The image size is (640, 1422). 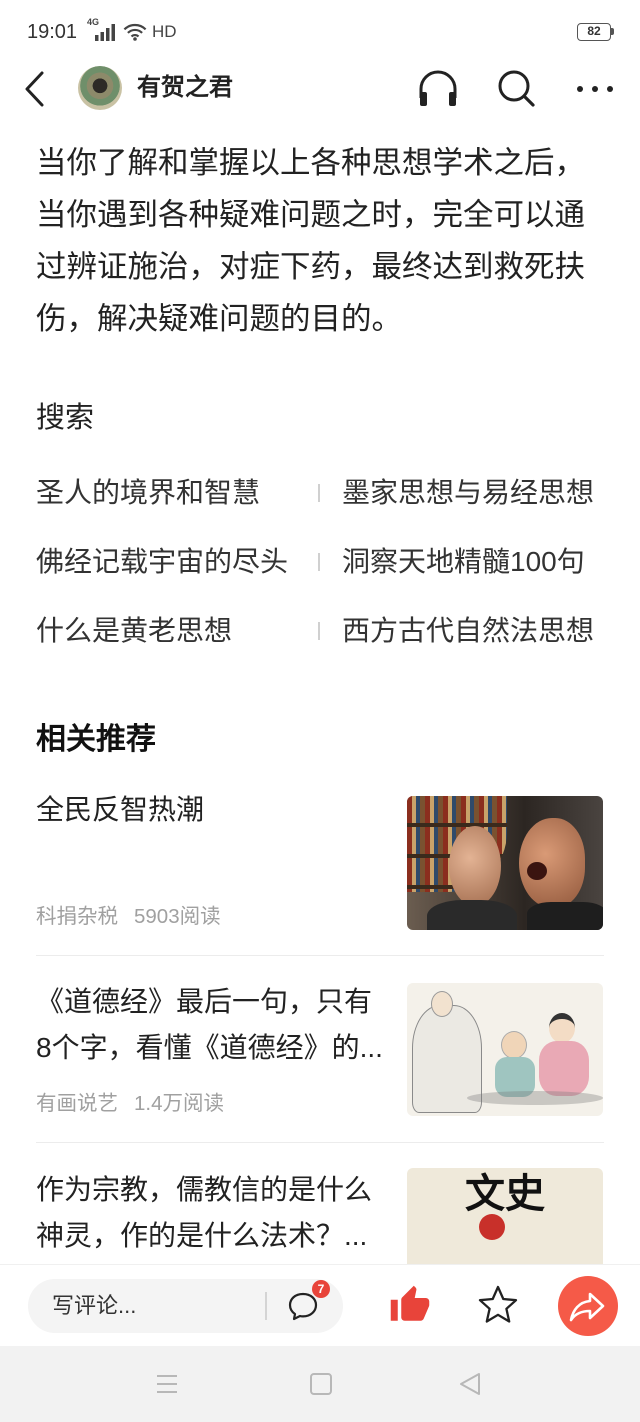 I want to click on battery-icon: 82, so click(x=594, y=32).